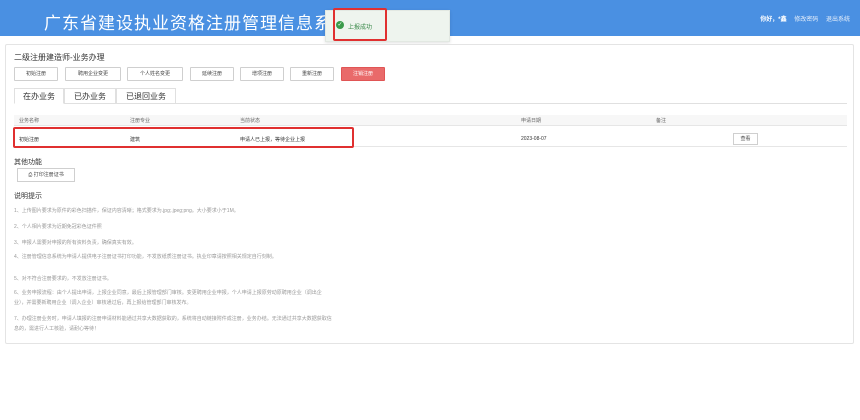  I want to click on column-header-business-name: 业务名称, so click(29, 121).